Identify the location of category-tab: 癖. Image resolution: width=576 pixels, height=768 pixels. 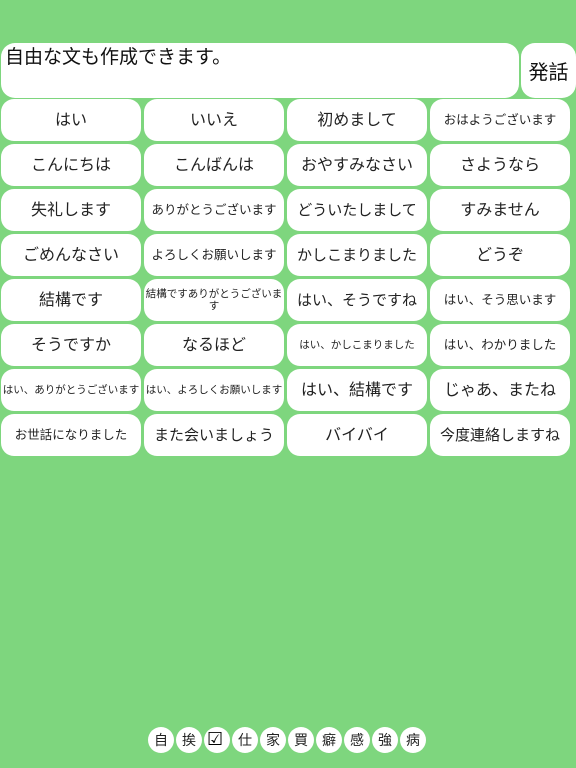
(329, 740).